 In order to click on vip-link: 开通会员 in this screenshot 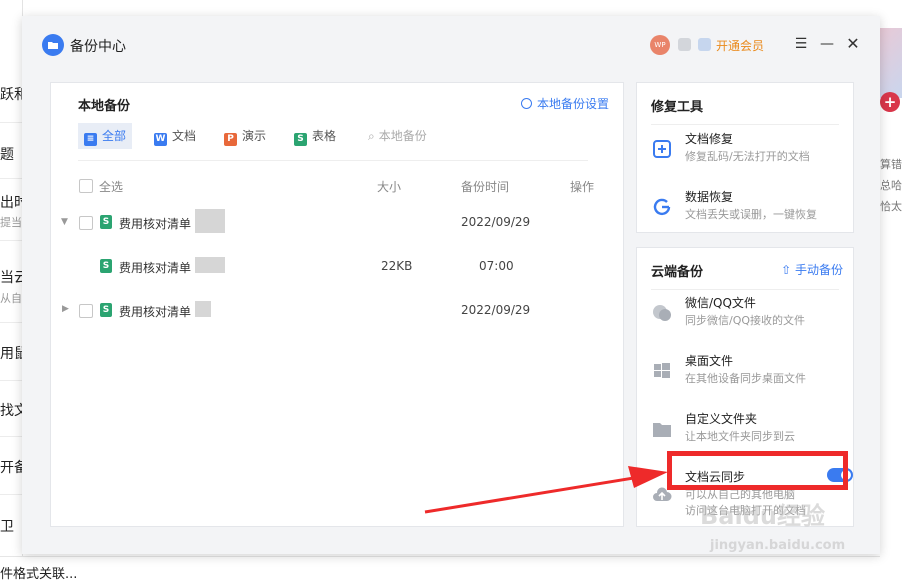, I will do `click(740, 45)`.